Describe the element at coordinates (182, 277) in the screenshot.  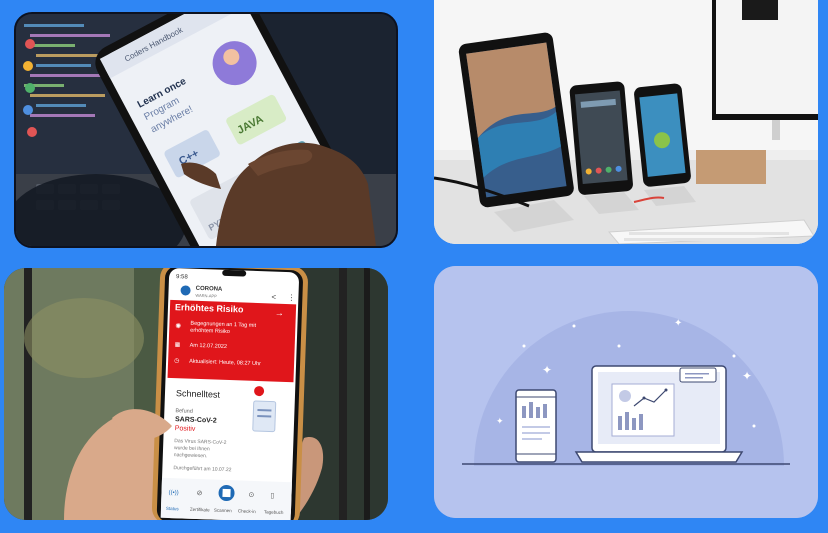
I see `status-time: 9:58` at that location.